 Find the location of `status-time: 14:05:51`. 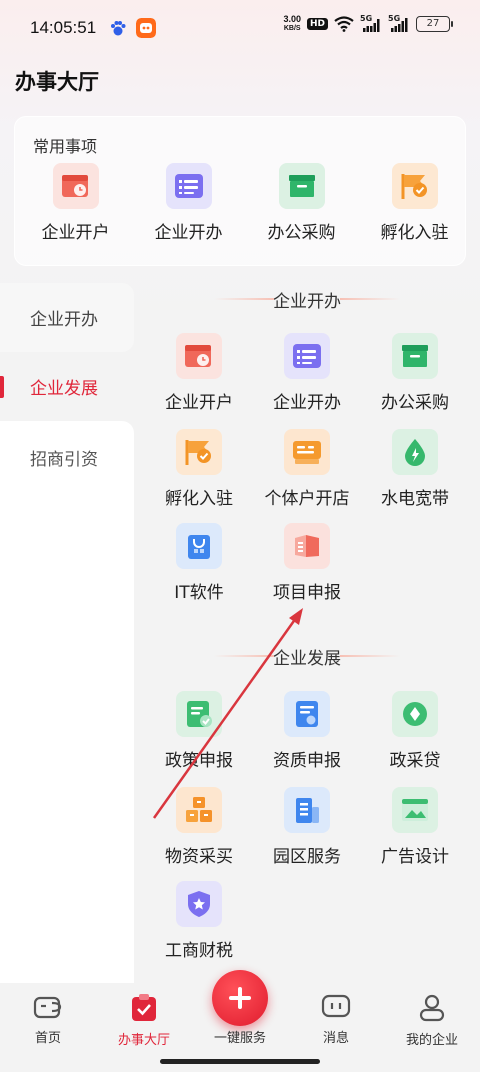

status-time: 14:05:51 is located at coordinates (63, 27).